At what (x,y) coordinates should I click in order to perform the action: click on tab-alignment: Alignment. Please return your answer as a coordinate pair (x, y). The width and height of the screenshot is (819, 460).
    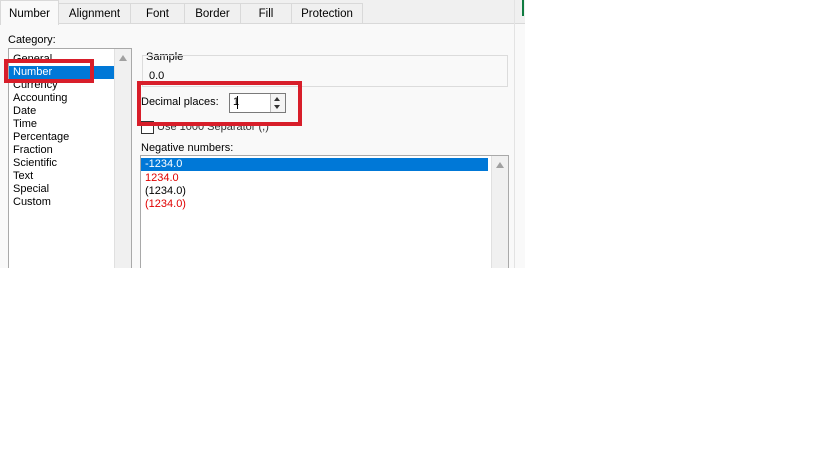
    Looking at the image, I should click on (94, 13).